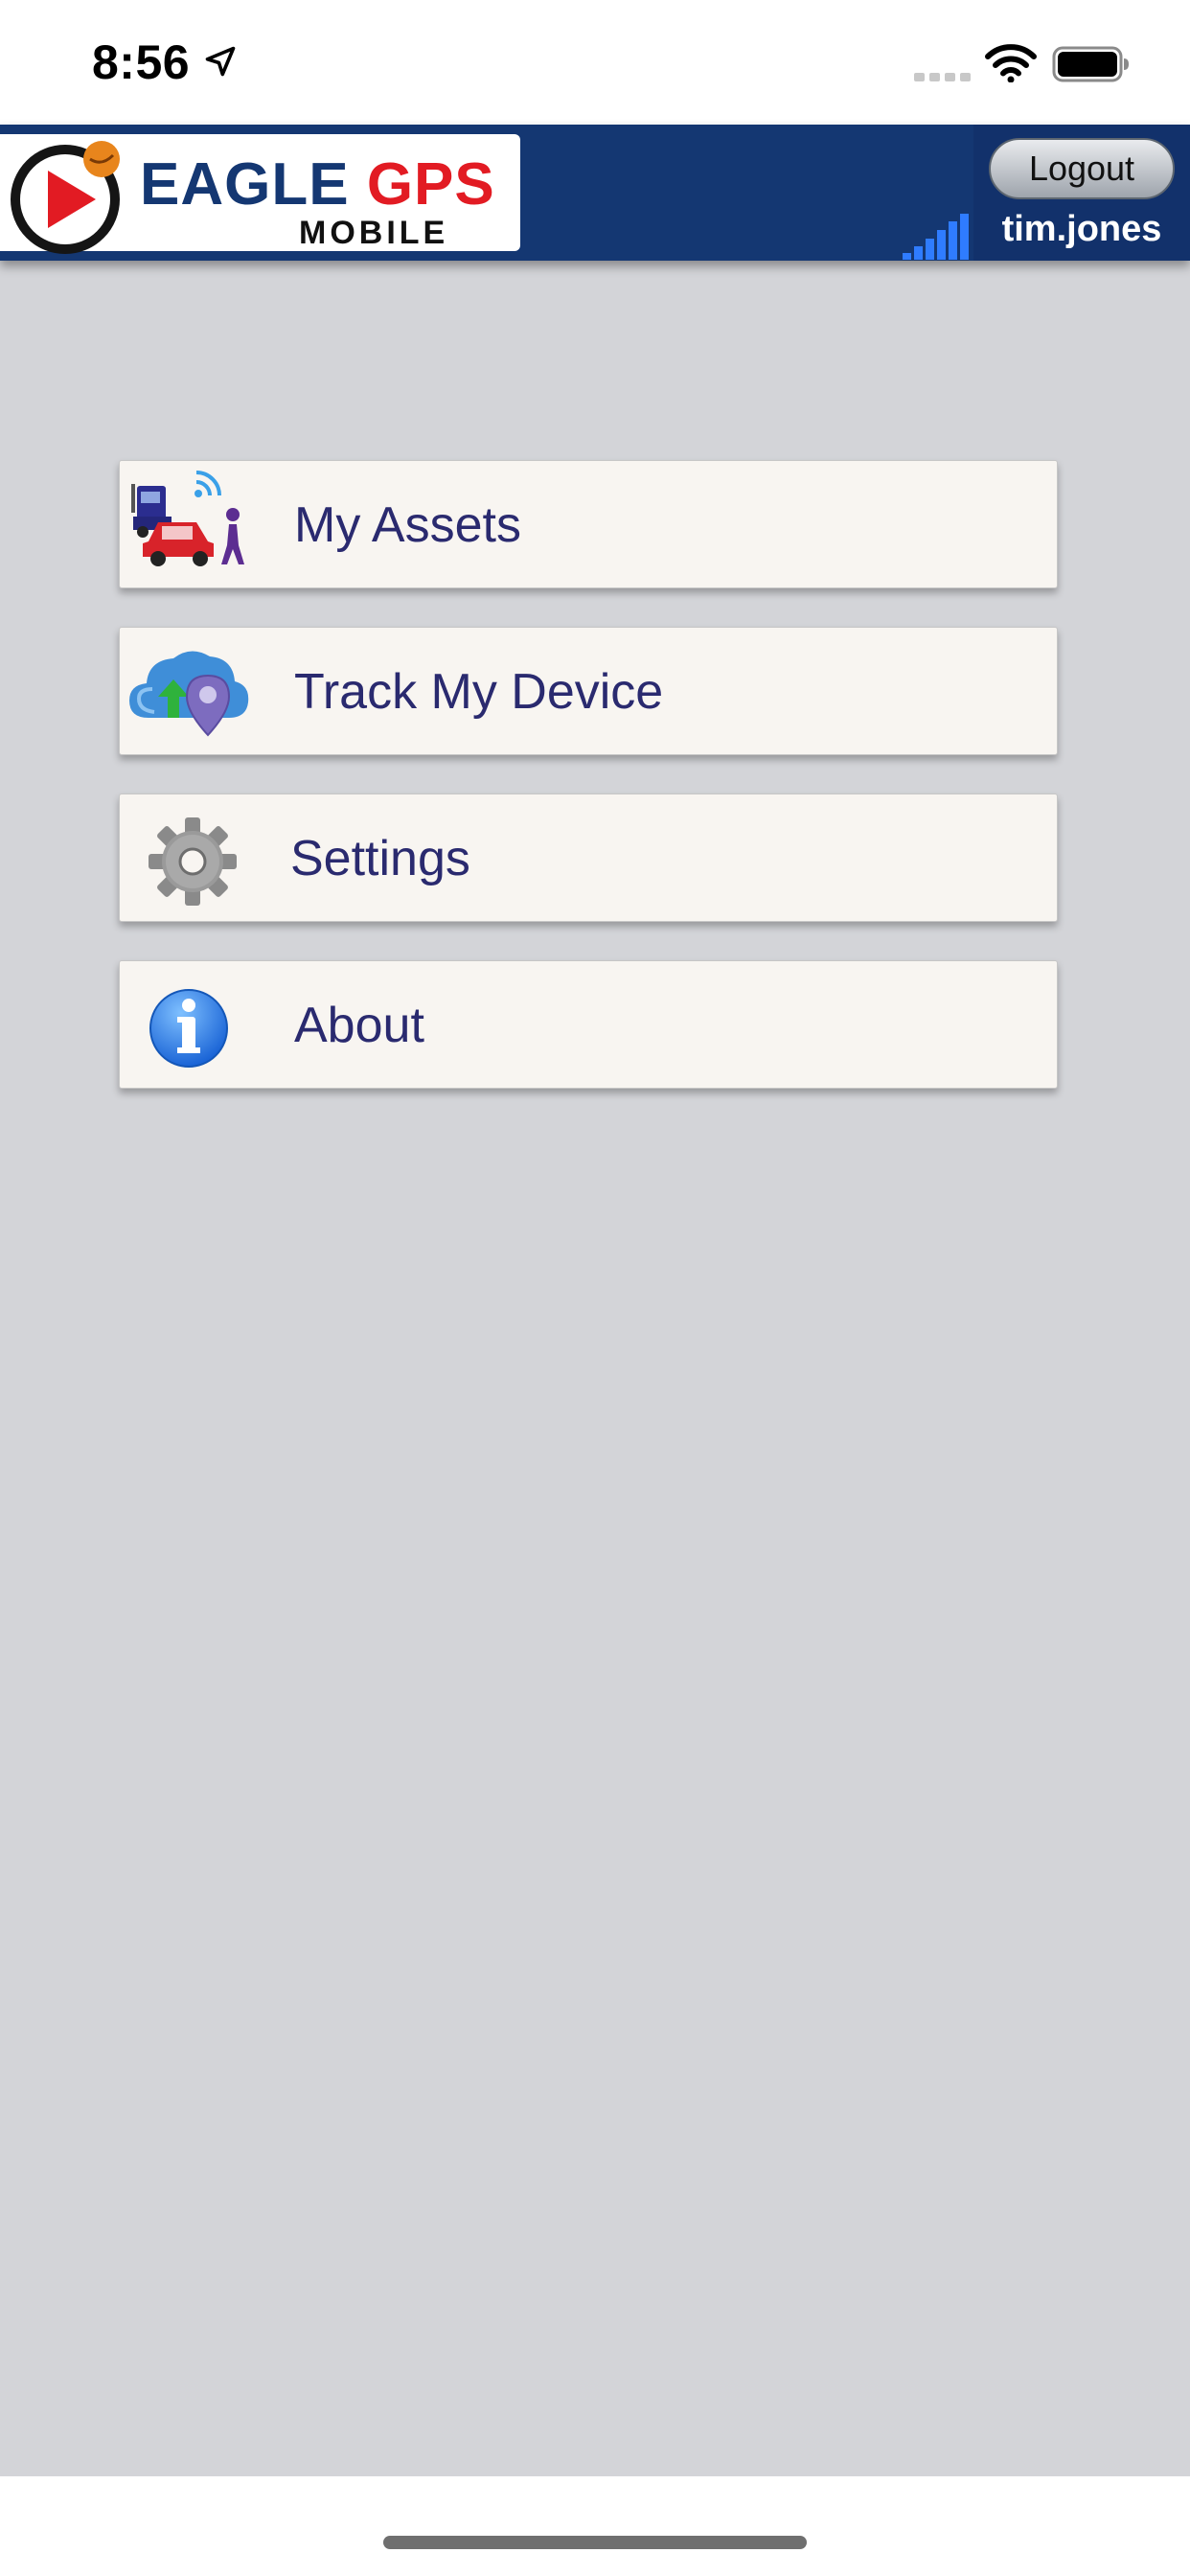  Describe the element at coordinates (221, 62) in the screenshot. I see `location-arrow-icon` at that location.